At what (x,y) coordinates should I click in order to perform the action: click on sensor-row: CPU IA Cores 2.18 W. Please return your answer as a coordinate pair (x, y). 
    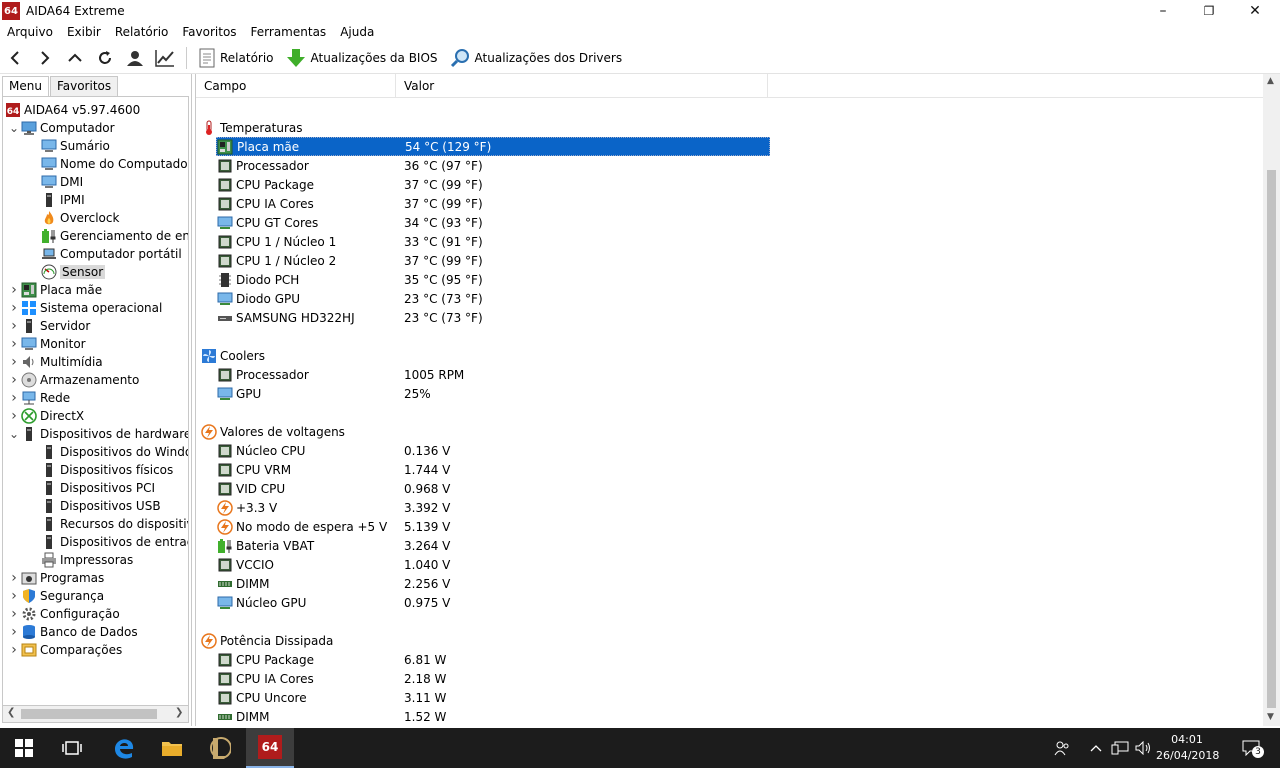
    Looking at the image, I should click on (483, 678).